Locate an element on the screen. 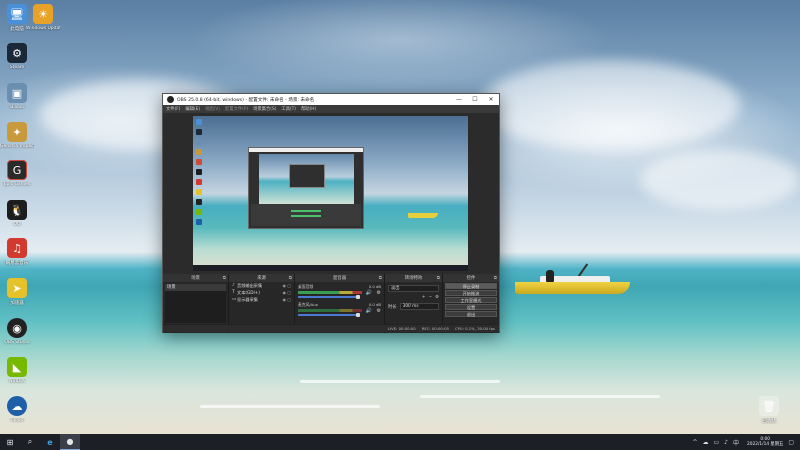 The height and width of the screenshot is (450, 800). source-item: ♪ 音频输出采集 ◉ ▢ is located at coordinates (261, 285).